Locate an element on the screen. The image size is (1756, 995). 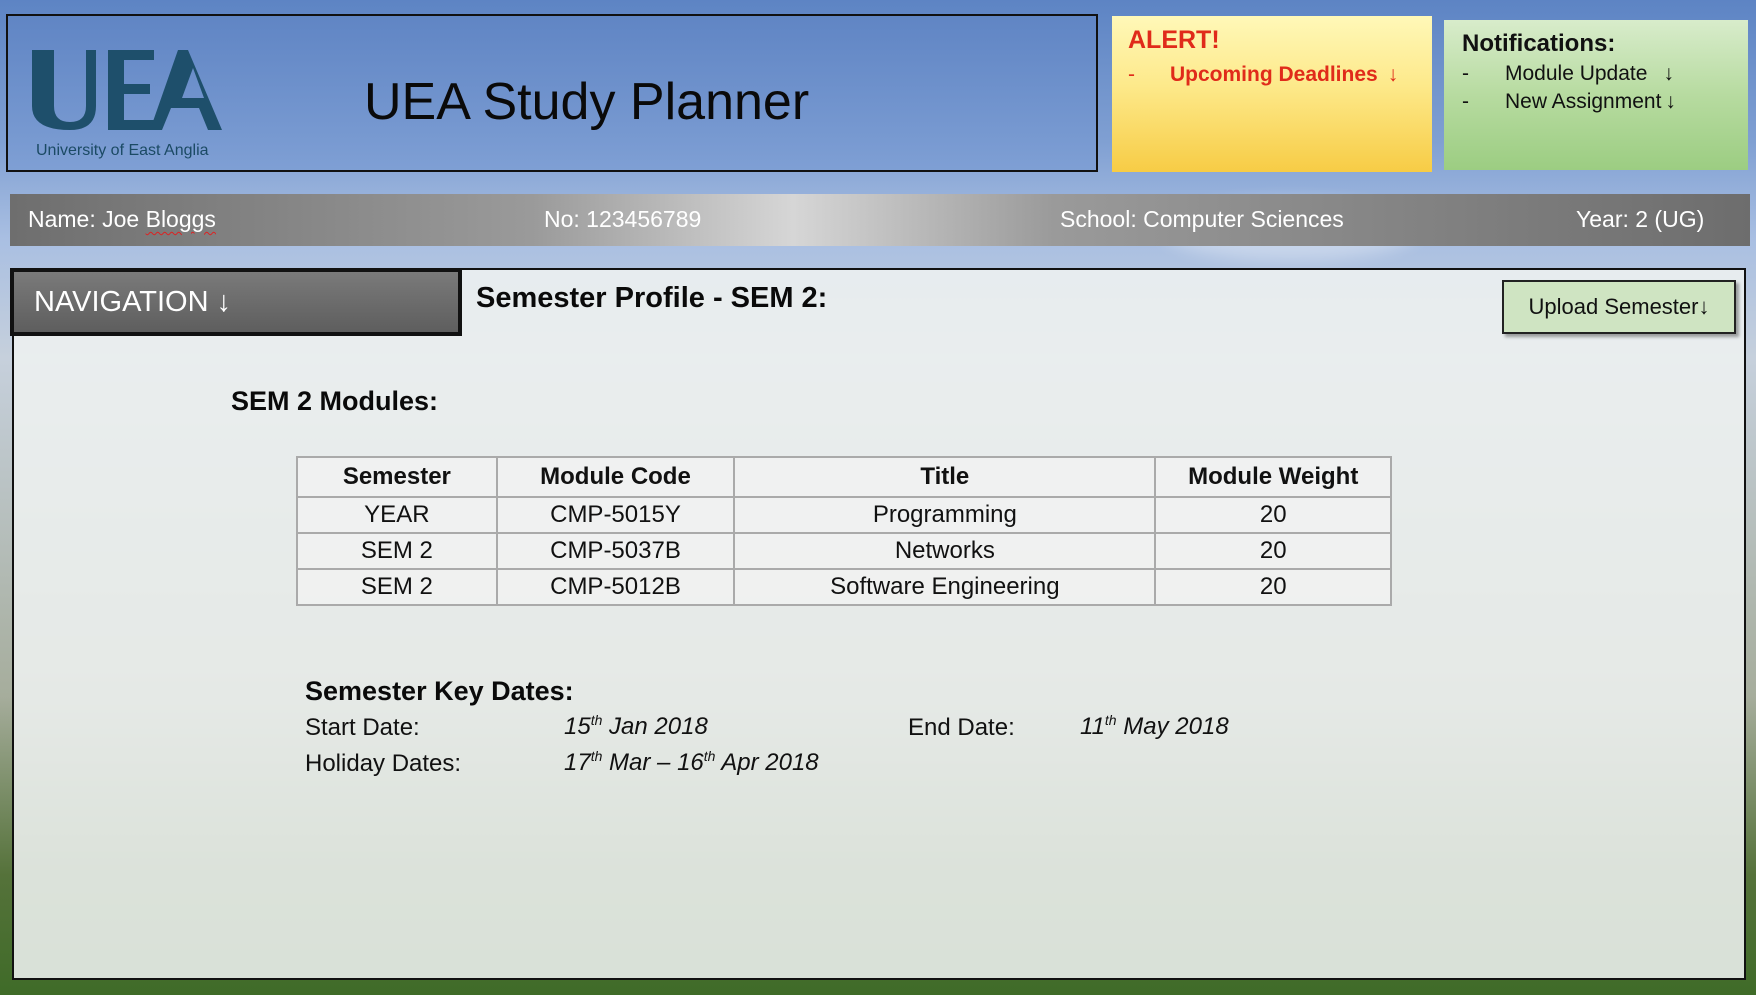
cell-title: Programming is located at coordinates (945, 515).